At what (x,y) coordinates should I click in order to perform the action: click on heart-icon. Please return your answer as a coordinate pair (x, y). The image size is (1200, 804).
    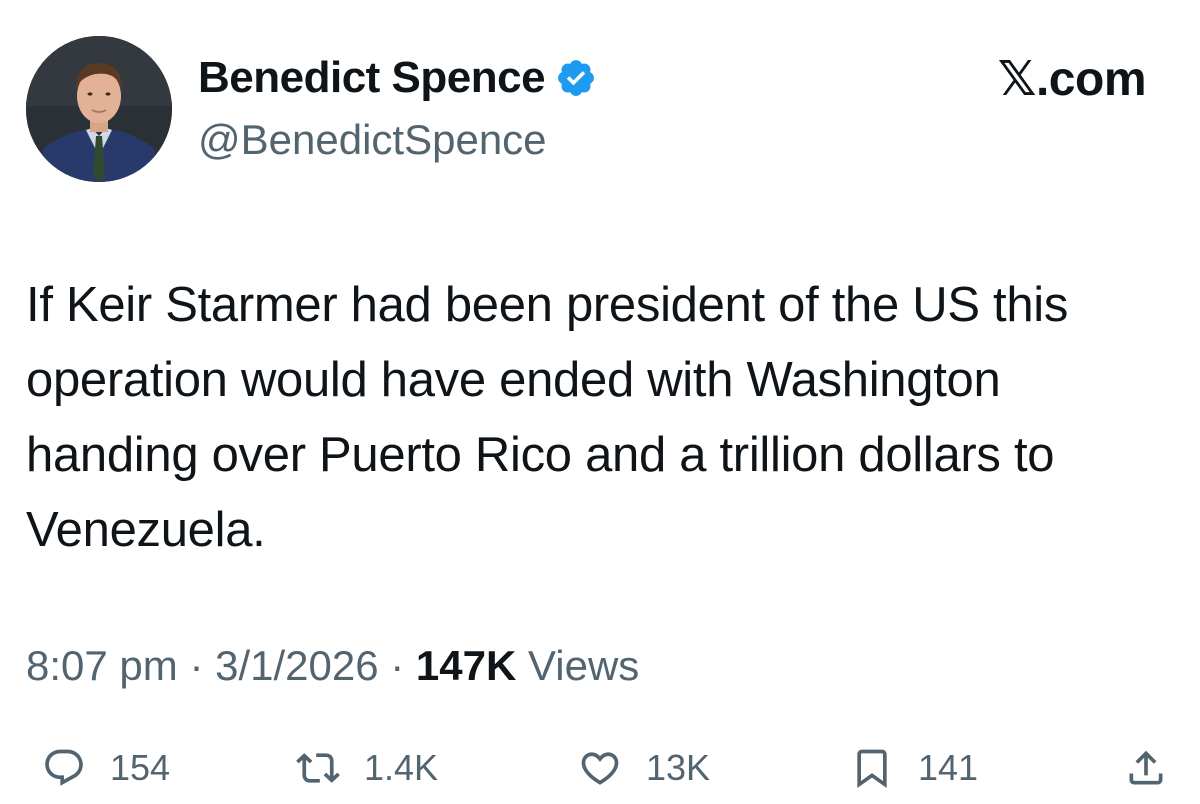
    Looking at the image, I should click on (600, 768).